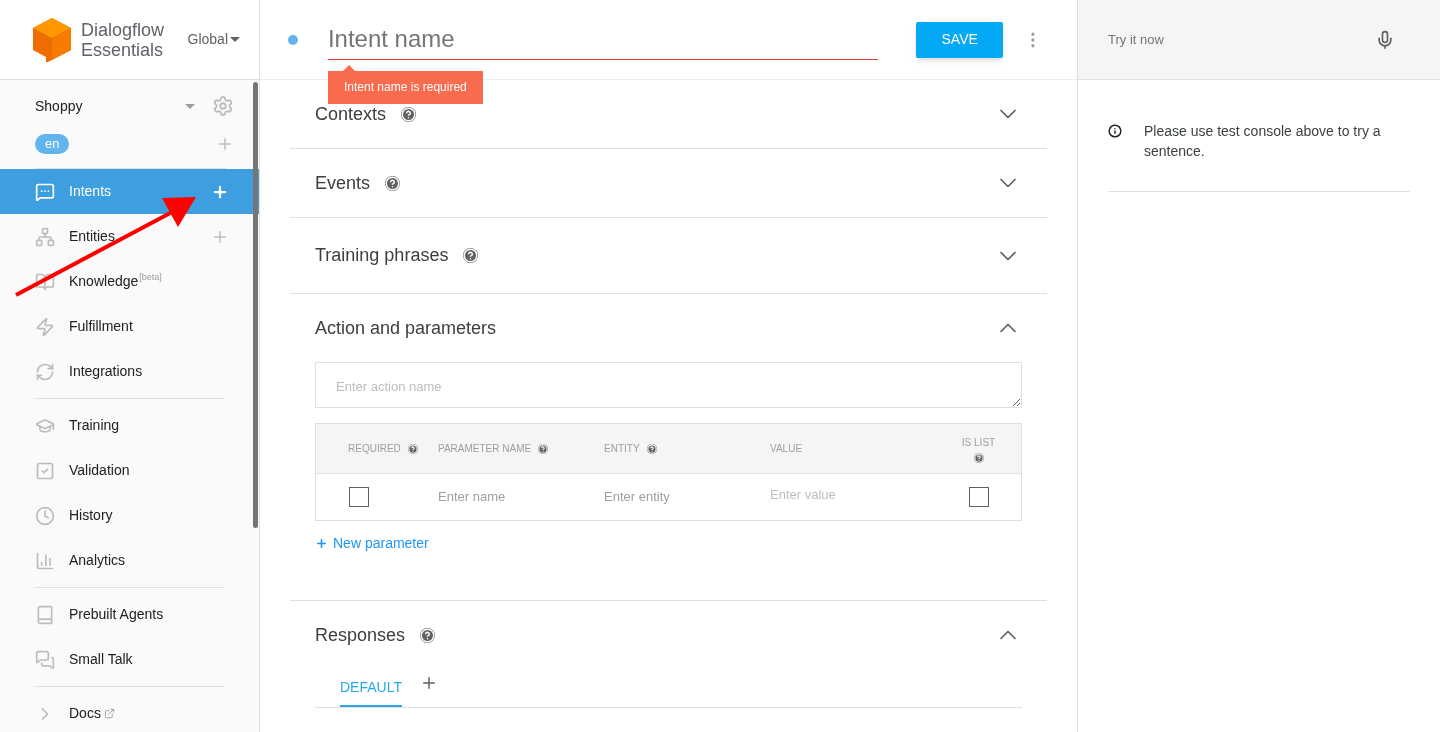  I want to click on error-tooltip: Intent name is required, so click(405, 84).